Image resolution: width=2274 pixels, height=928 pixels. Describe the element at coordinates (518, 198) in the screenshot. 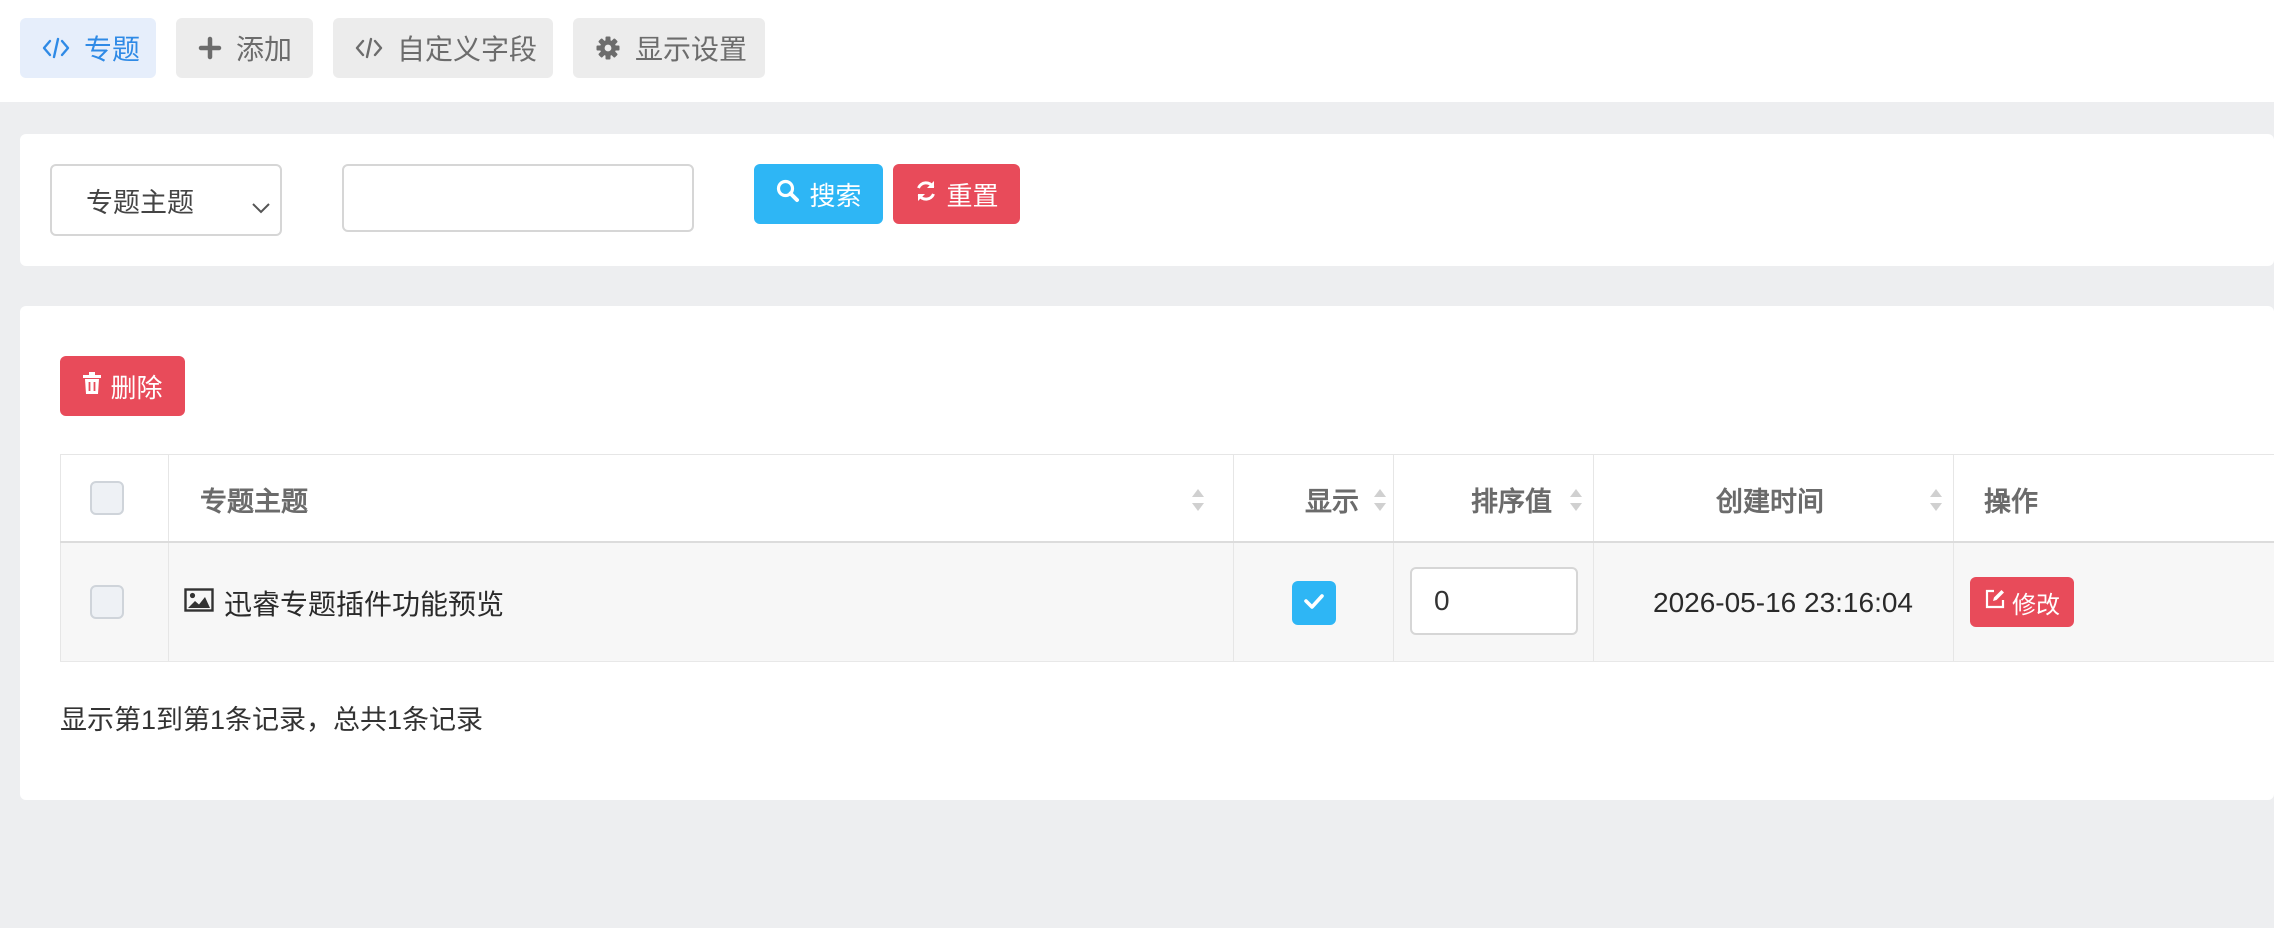

I see `search-input` at that location.